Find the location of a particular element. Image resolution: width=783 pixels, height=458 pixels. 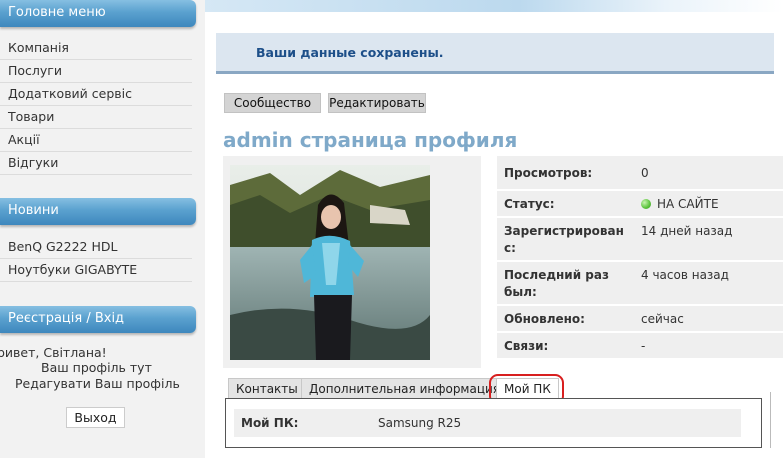

edit-profile-link: Редагувати Ваш профіль is located at coordinates (97, 383).